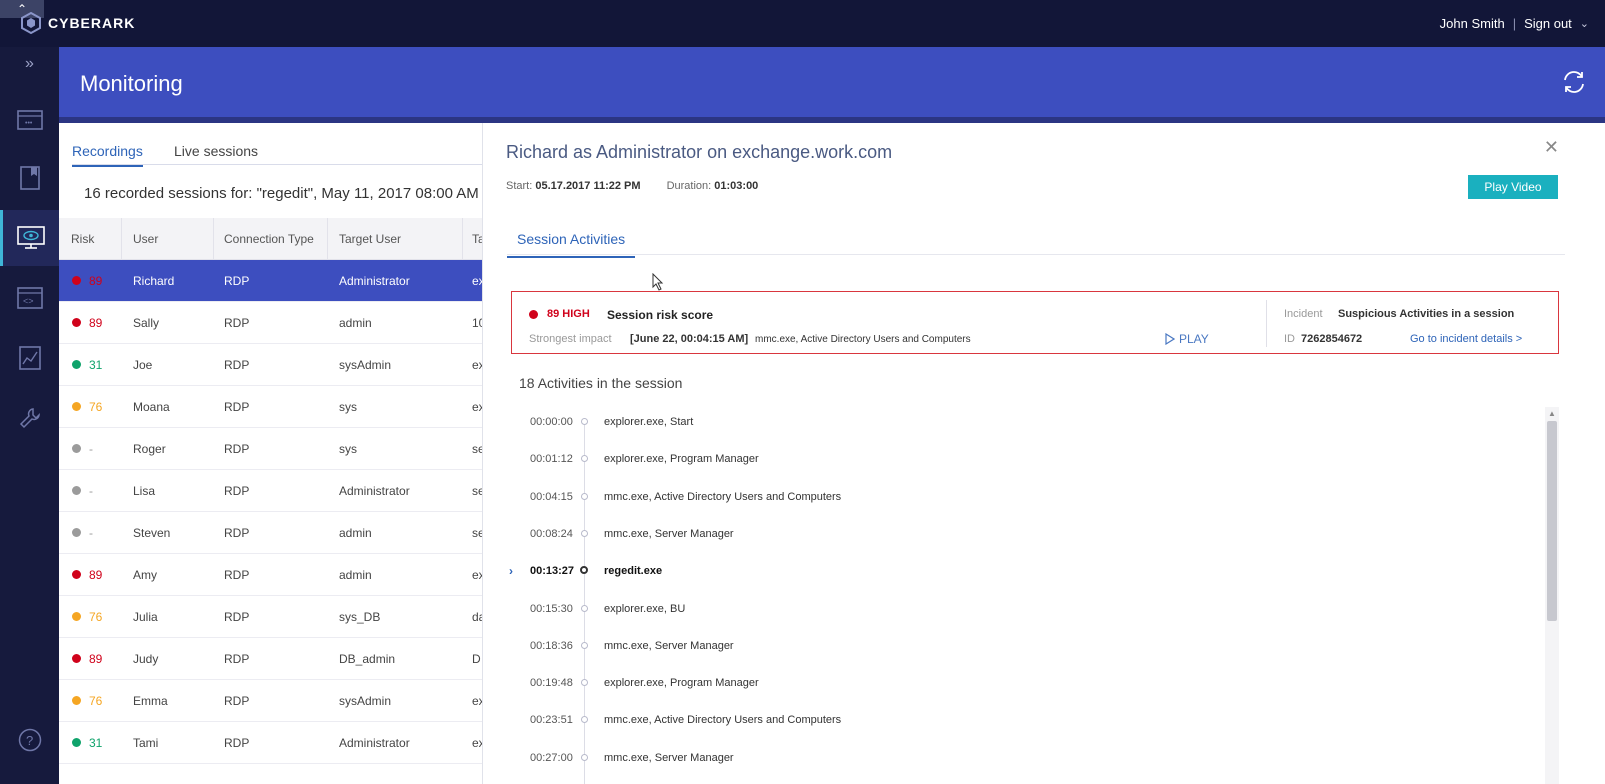 The image size is (1605, 784). What do you see at coordinates (809, 647) in the screenshot?
I see `activity-item: 00:18:36 mmc.exe, Server Manager` at bounding box center [809, 647].